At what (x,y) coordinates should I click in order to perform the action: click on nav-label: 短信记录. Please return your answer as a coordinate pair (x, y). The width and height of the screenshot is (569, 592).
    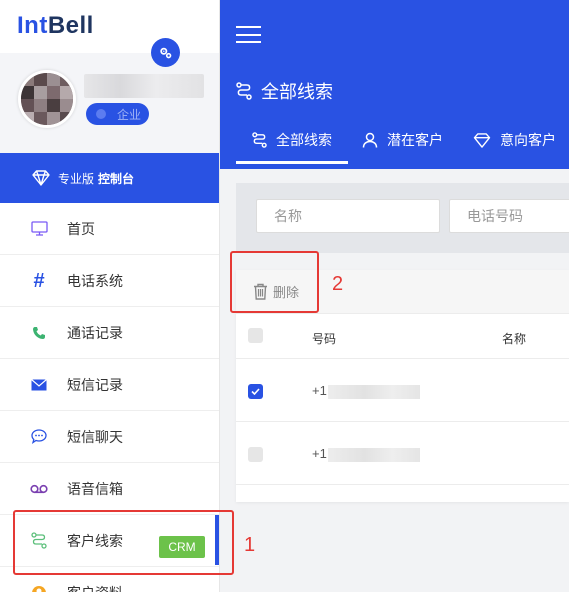
    Looking at the image, I should click on (95, 384).